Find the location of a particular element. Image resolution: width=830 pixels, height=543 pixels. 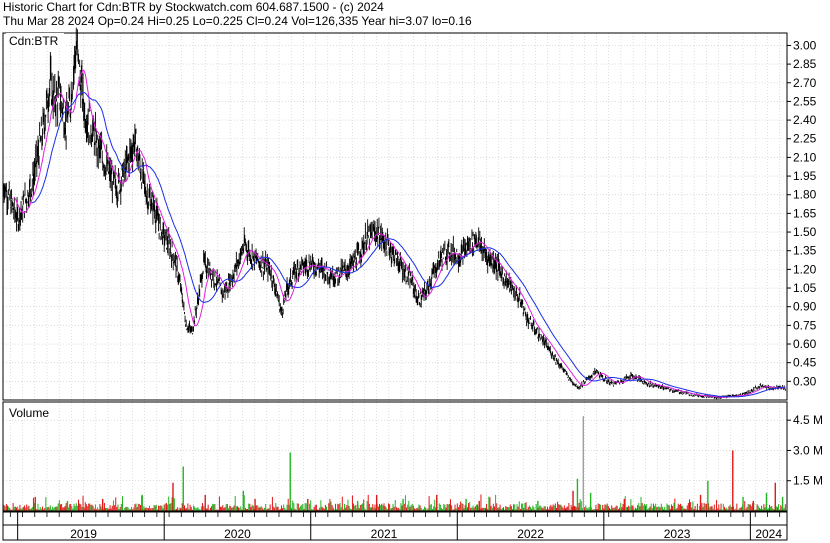

price-tick-label: 0.75 is located at coordinates (805, 325).